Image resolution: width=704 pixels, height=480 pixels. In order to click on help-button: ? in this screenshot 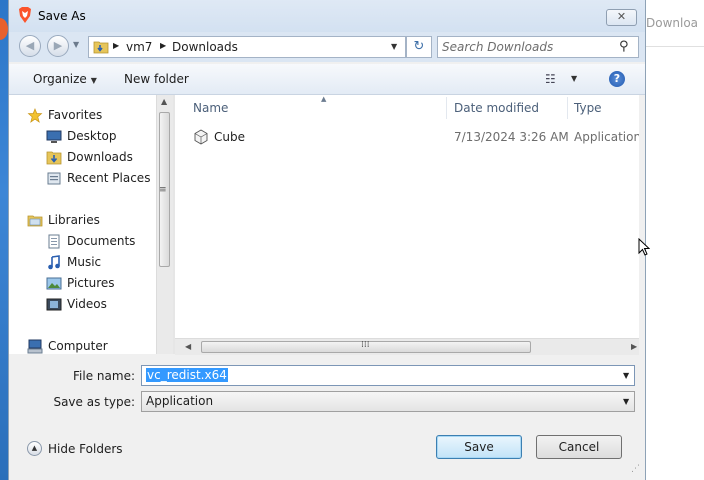, I will do `click(617, 79)`.